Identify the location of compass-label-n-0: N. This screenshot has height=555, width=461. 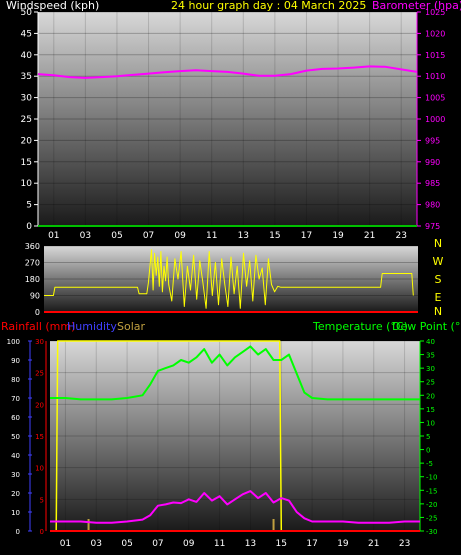
(438, 243).